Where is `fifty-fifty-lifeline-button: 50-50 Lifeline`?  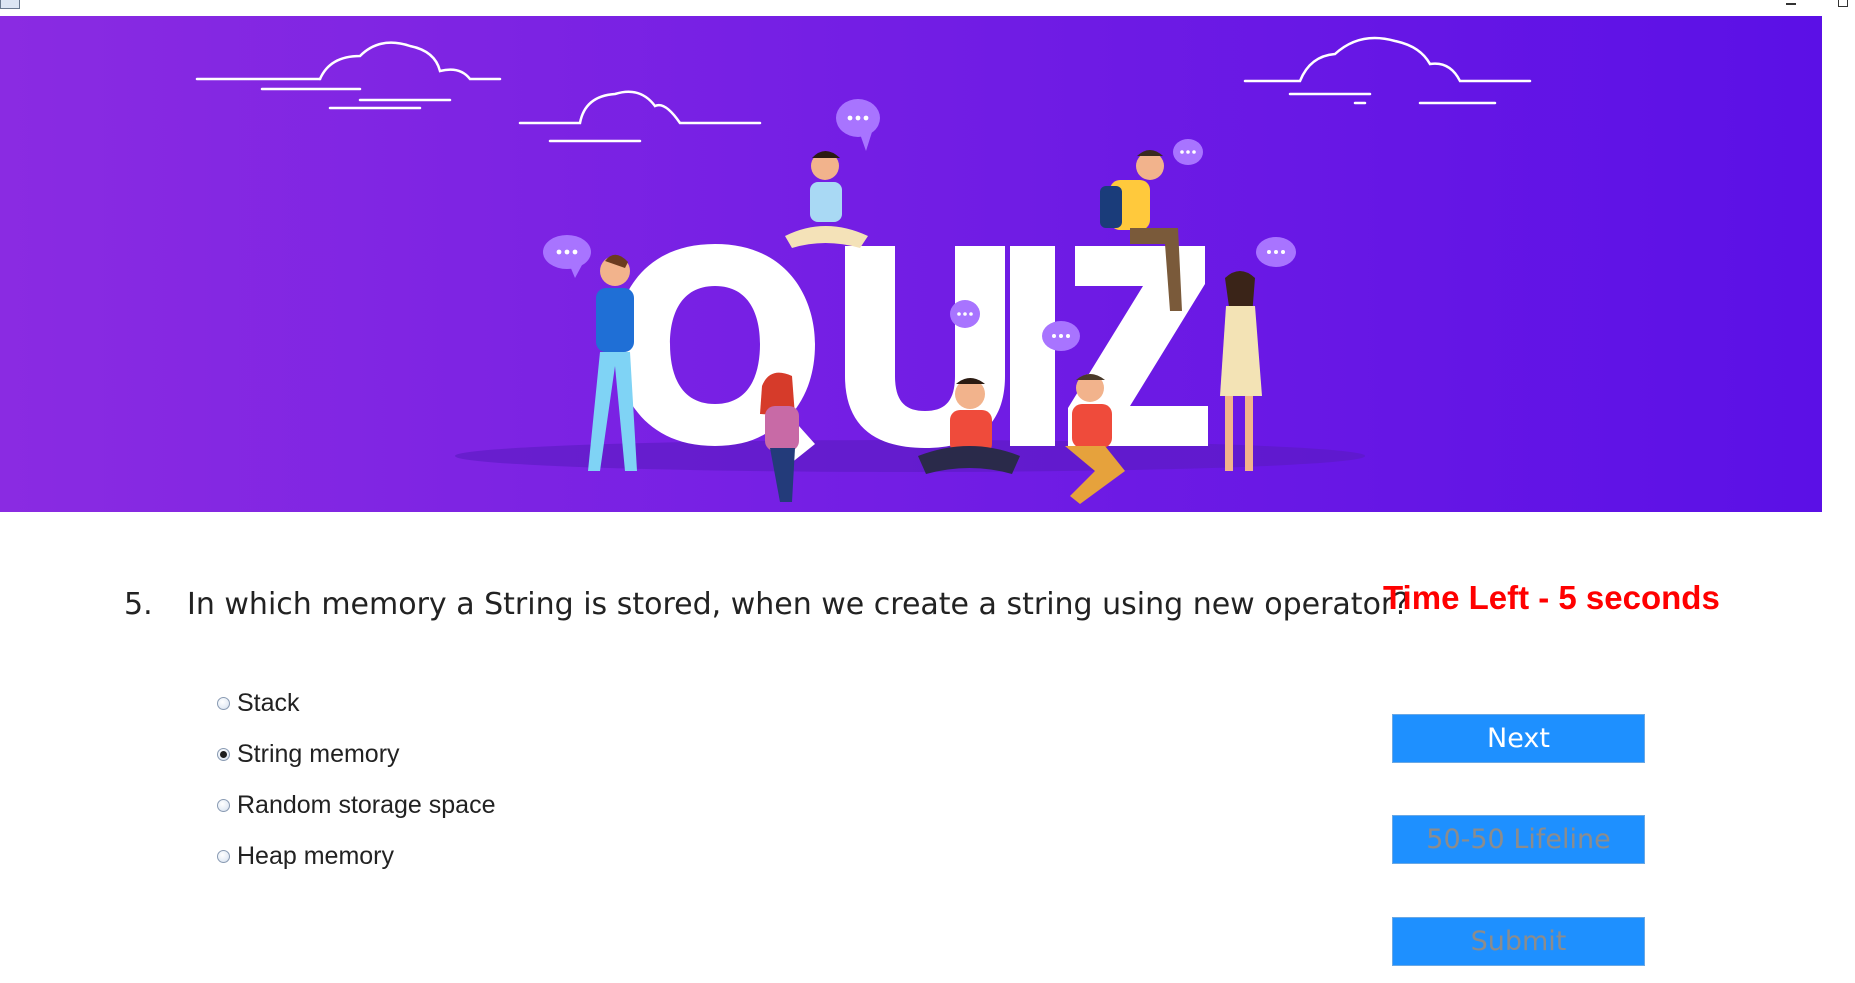
fifty-fifty-lifeline-button: 50-50 Lifeline is located at coordinates (1518, 839).